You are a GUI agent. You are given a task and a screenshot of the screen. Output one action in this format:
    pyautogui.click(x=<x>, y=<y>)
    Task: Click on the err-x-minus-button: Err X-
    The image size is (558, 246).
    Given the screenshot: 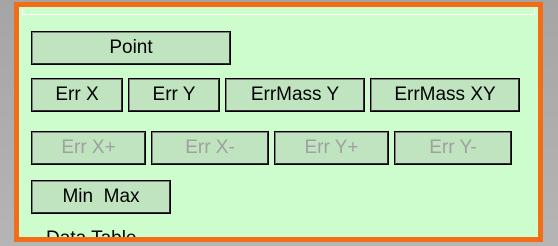 What is the action you would take?
    pyautogui.click(x=210, y=148)
    